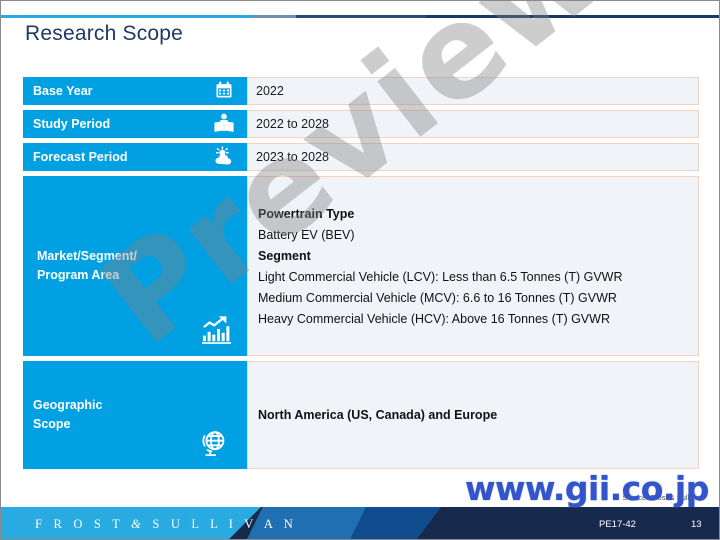  What do you see at coordinates (87, 266) in the screenshot?
I see `row-label-text: Market/Segment/ Program Area` at bounding box center [87, 266].